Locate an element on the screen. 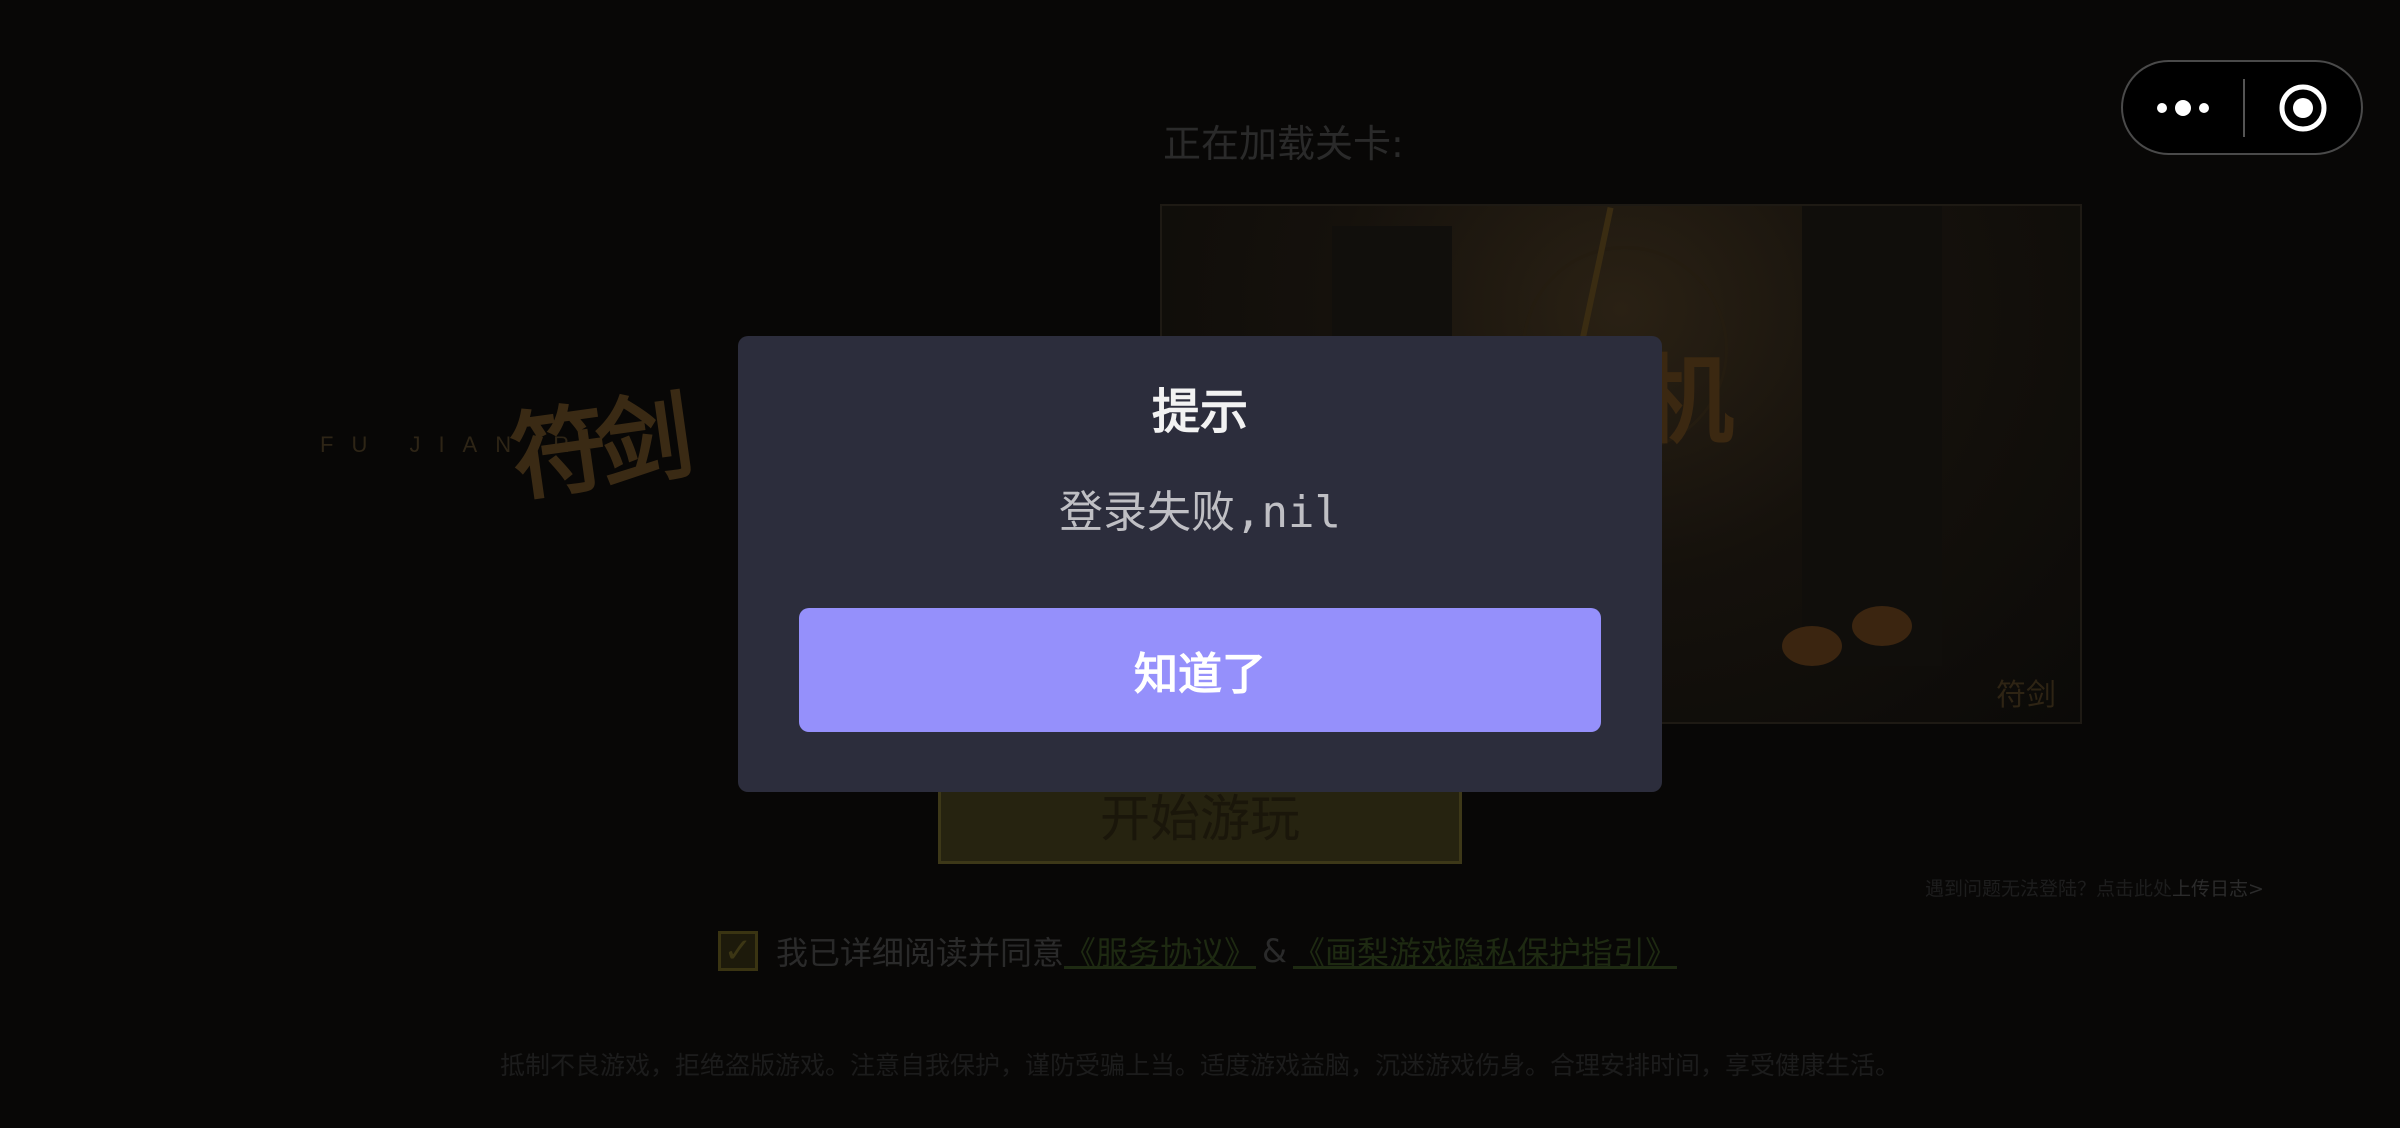 This screenshot has width=2400, height=1128. capsule-menu is located at coordinates (2242, 107).